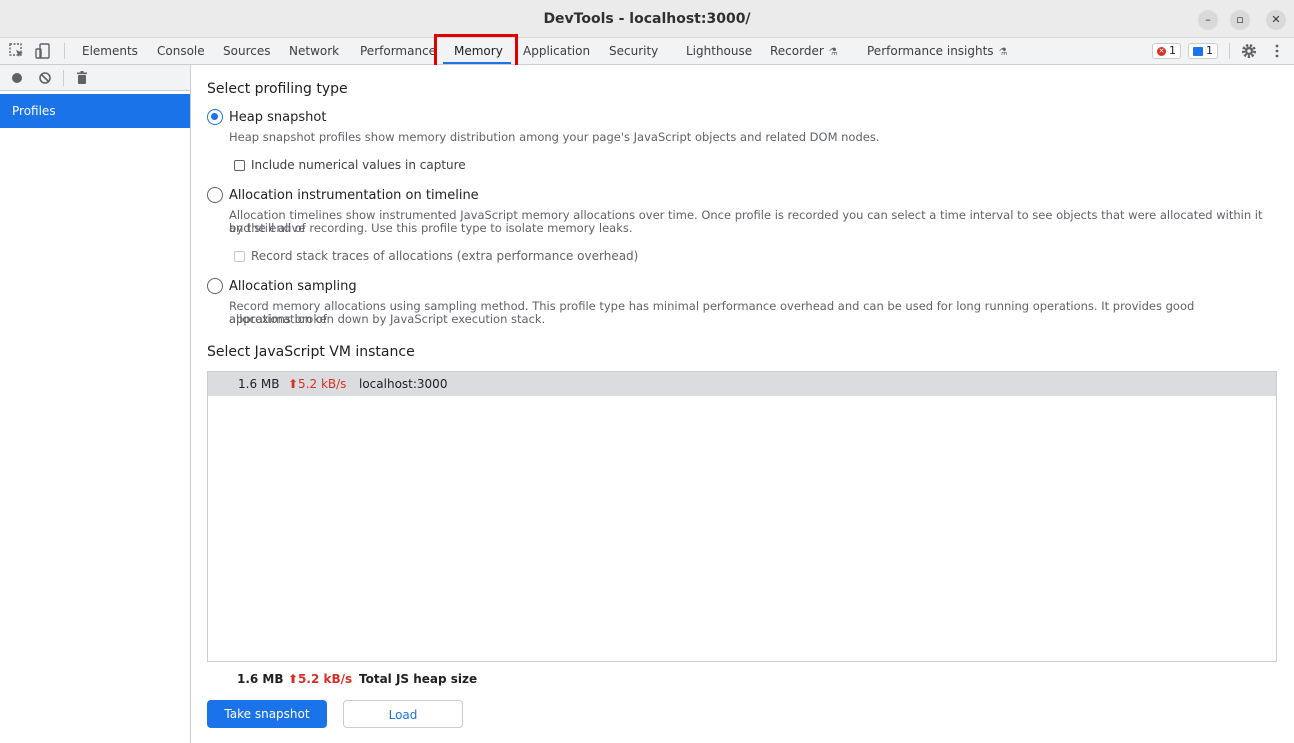 This screenshot has width=1294, height=743. Describe the element at coordinates (320, 679) in the screenshot. I see `total-allocation-rate: ⬆5.2 kB/s` at that location.